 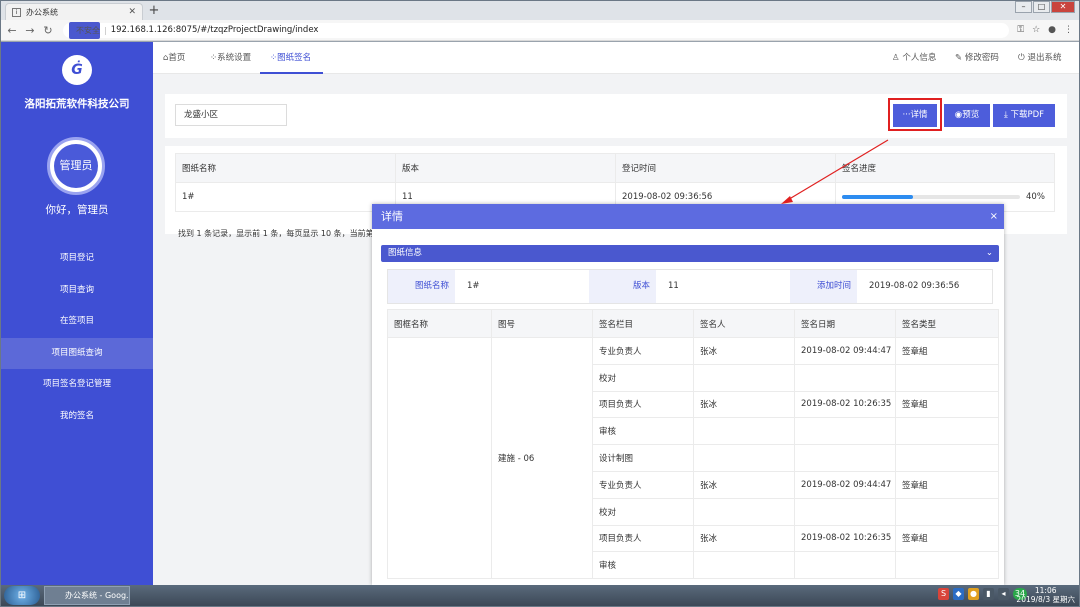 I want to click on column-header: 版本, so click(x=505, y=168).